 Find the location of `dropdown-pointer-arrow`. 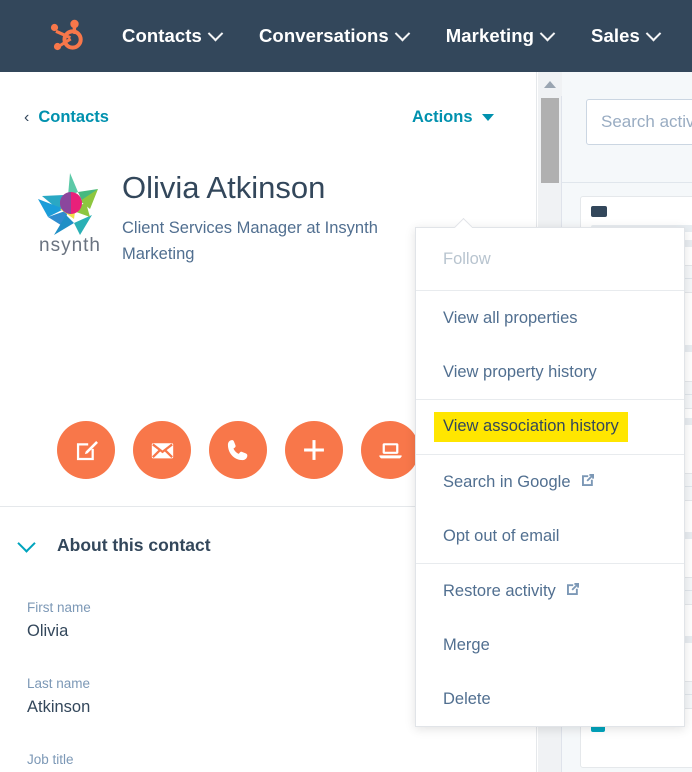

dropdown-pointer-arrow is located at coordinates (463, 223).